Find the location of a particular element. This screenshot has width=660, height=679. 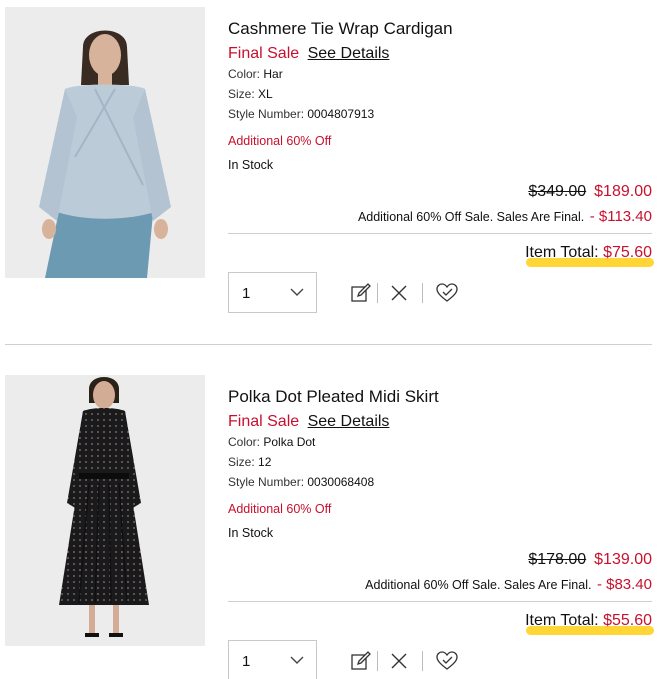

style-number-attribute: Style Number: 0030068408 is located at coordinates (301, 482).